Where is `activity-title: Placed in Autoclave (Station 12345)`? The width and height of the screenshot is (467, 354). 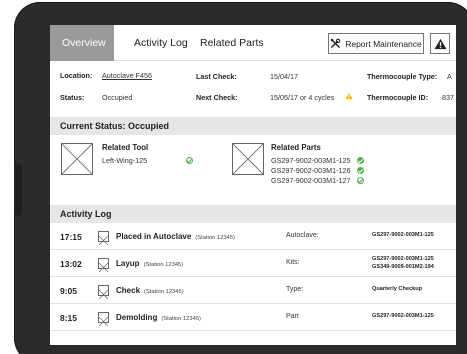
activity-title: Placed in Autoclave (Station 12345) is located at coordinates (175, 236).